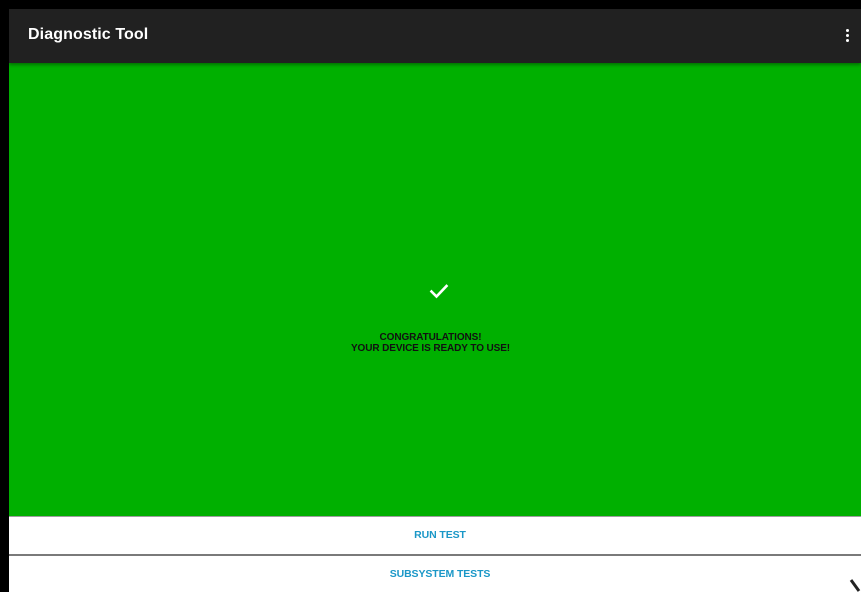  What do you see at coordinates (430, 337) in the screenshot?
I see `status-line-1: CONGRATULATIONS!` at bounding box center [430, 337].